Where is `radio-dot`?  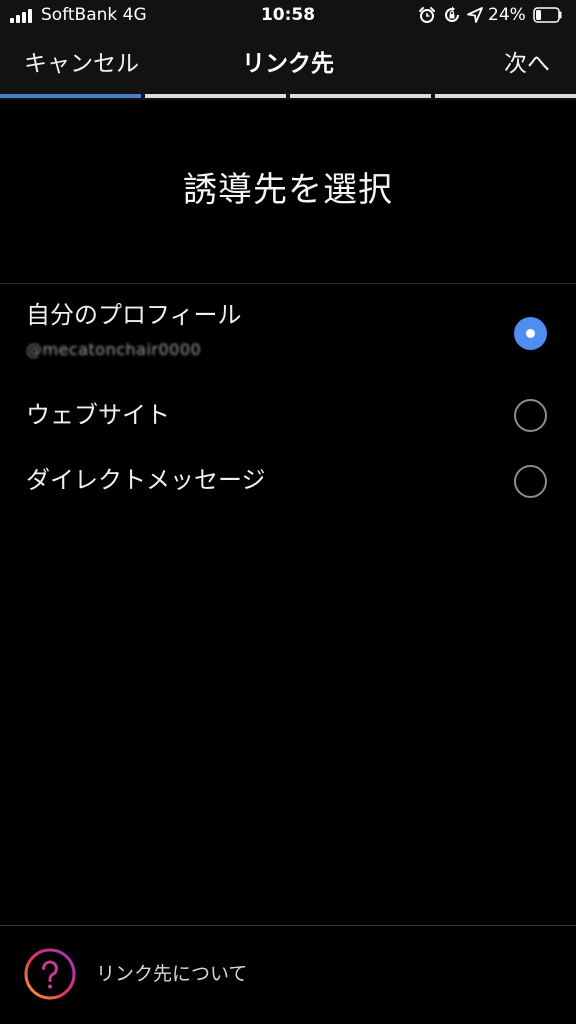 radio-dot is located at coordinates (530, 333).